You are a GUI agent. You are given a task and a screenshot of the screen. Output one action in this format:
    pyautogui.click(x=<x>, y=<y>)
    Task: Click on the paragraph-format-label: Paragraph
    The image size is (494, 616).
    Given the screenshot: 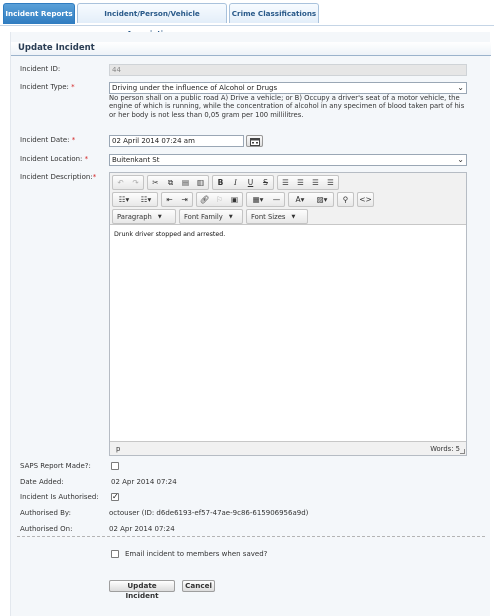 What is the action you would take?
    pyautogui.click(x=134, y=216)
    